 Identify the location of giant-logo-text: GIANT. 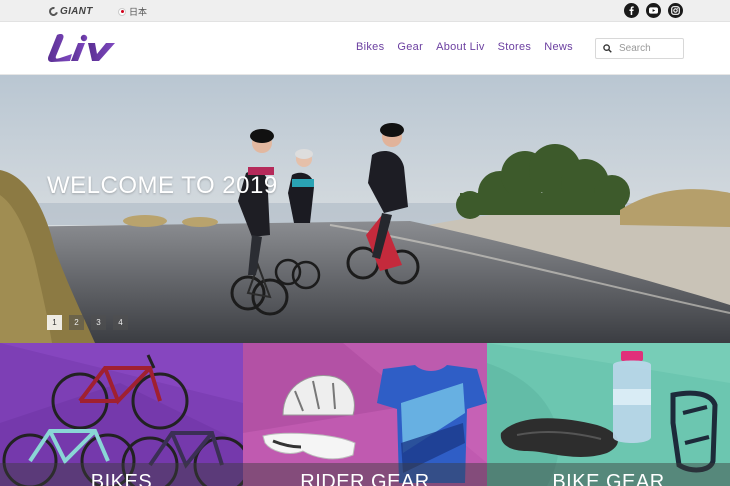
(76, 11).